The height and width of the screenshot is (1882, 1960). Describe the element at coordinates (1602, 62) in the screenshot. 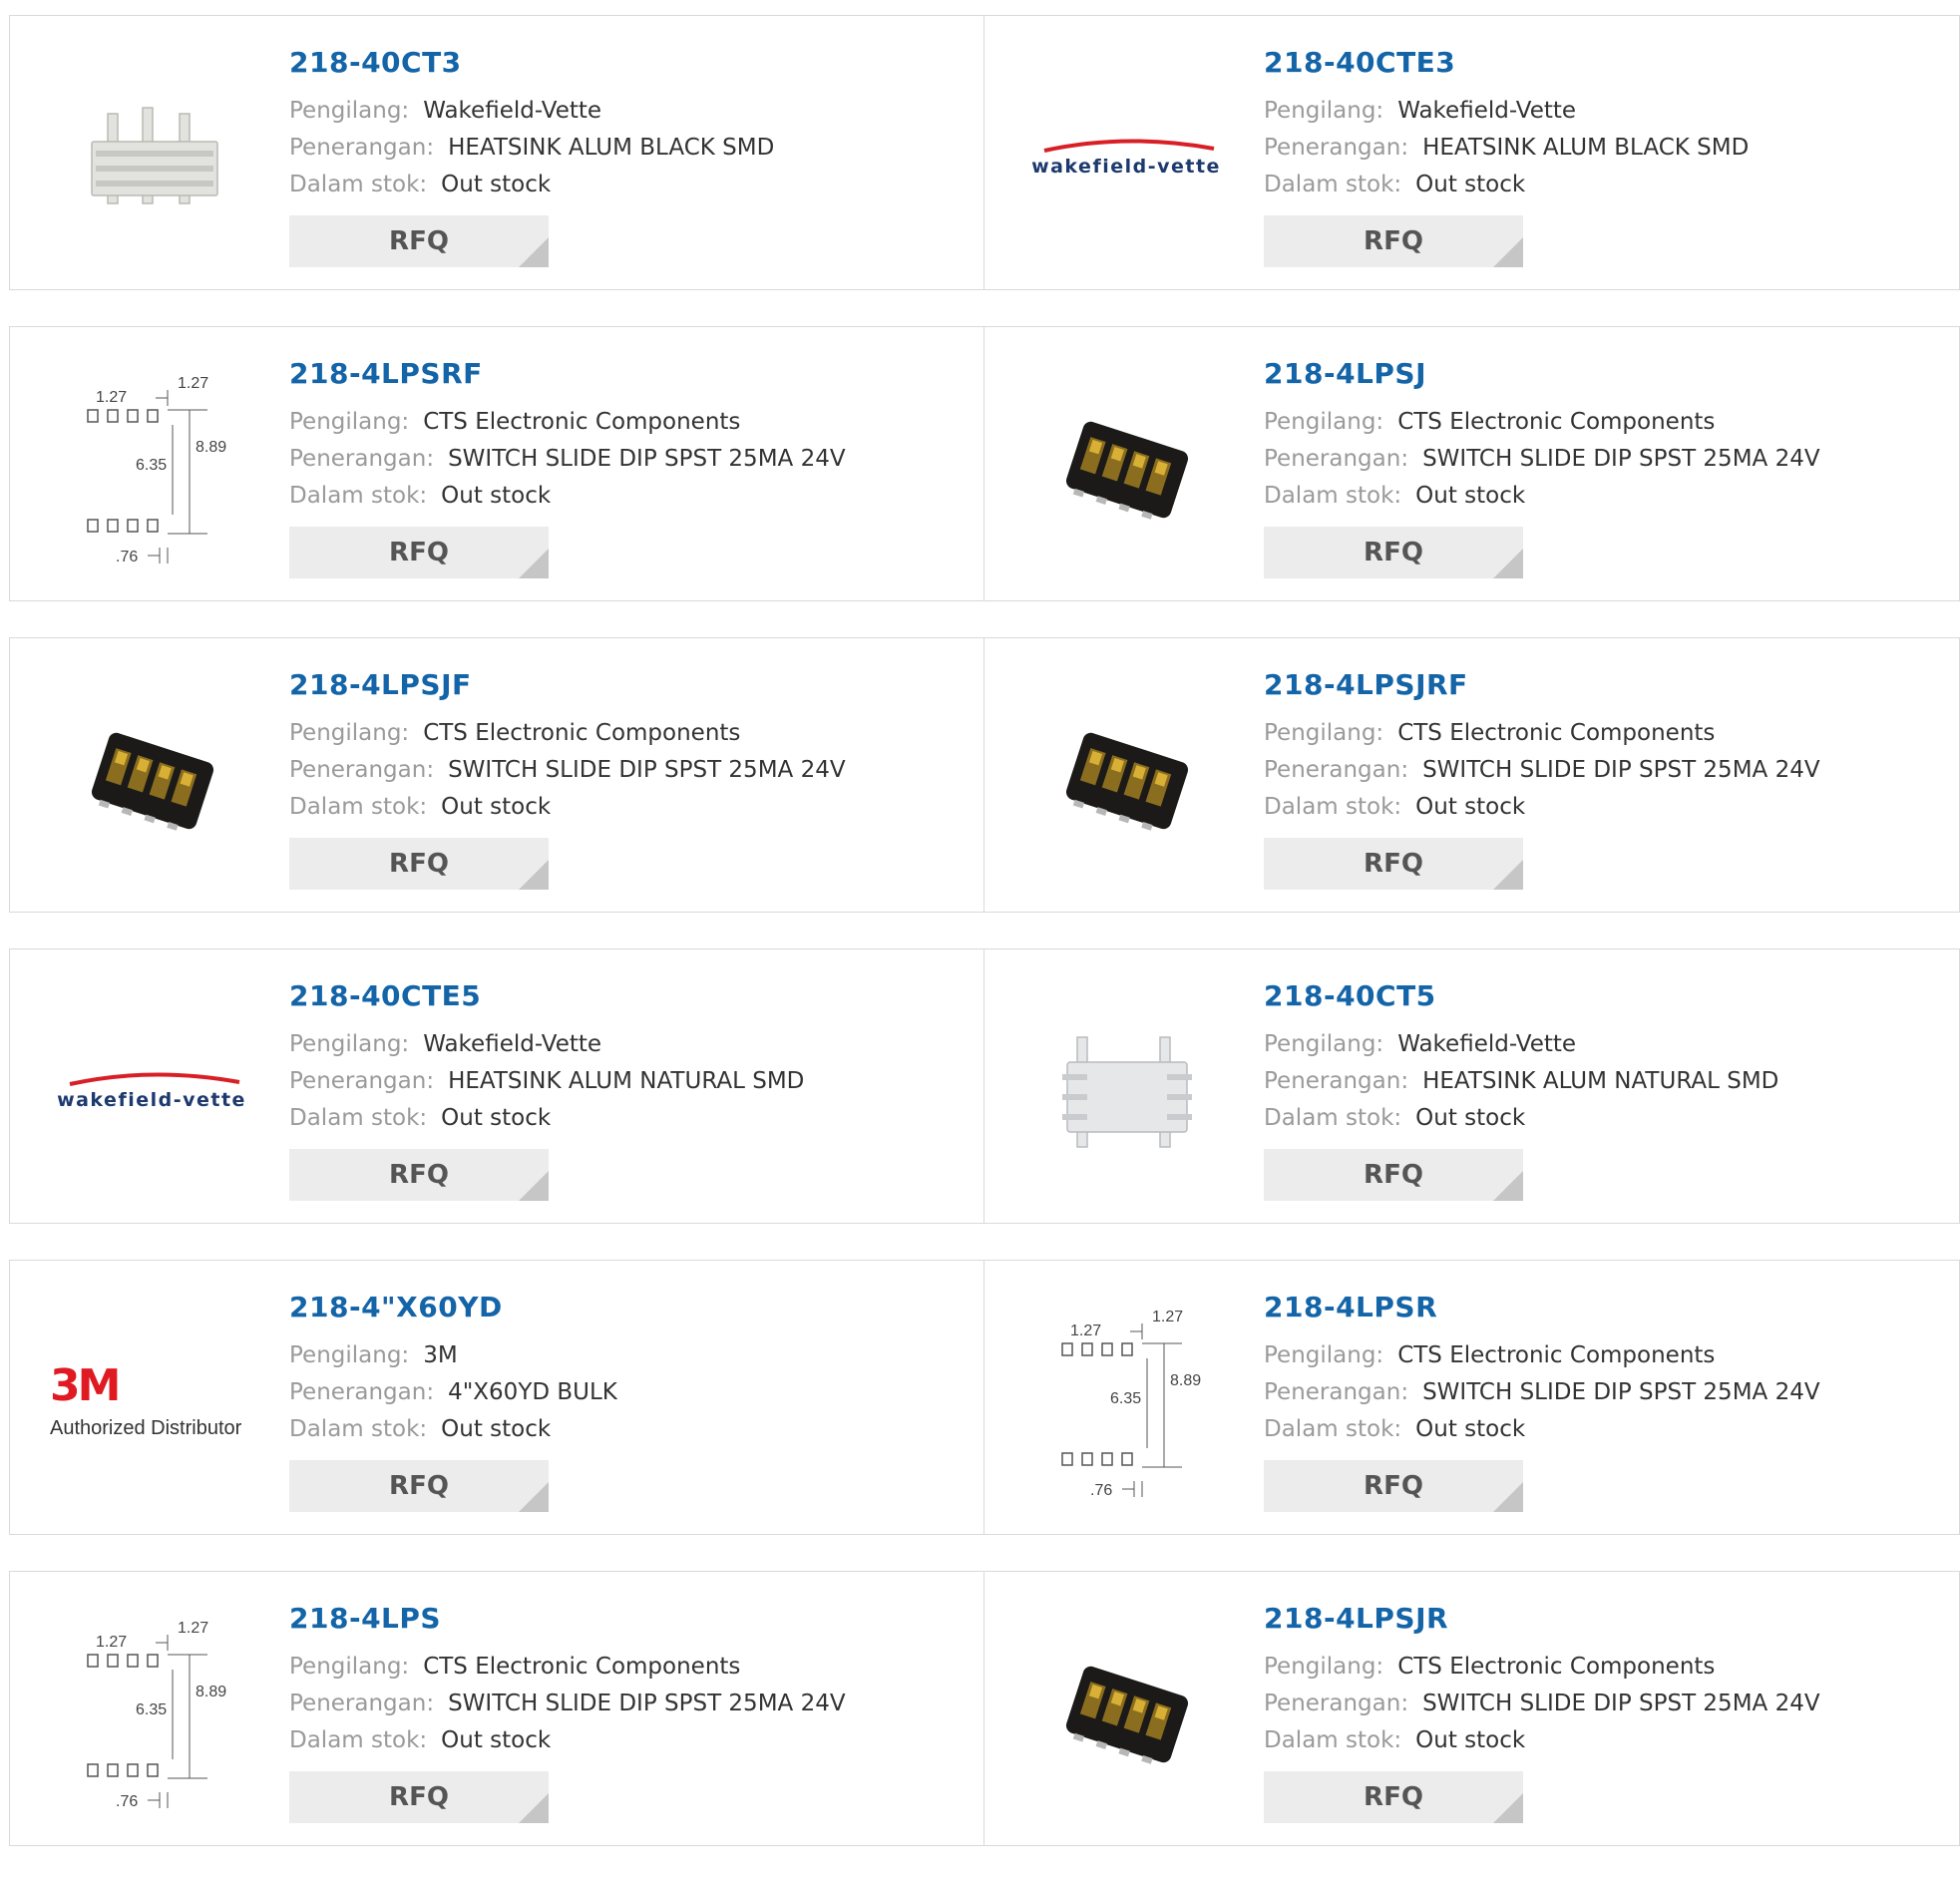

I see `part-number-link: 218-40CTE3` at that location.